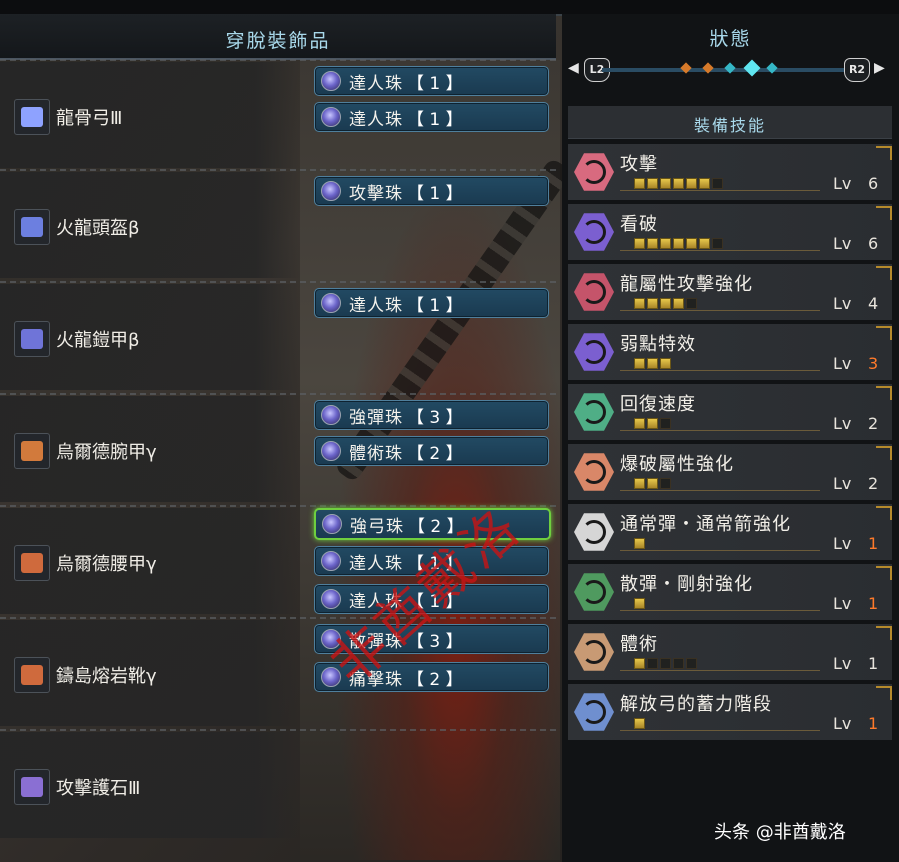 The height and width of the screenshot is (862, 899). What do you see at coordinates (278, 449) in the screenshot?
I see `equipment-row: 烏爾德腕甲γ 強彈珠【 3 】體術珠【 2 】` at bounding box center [278, 449].